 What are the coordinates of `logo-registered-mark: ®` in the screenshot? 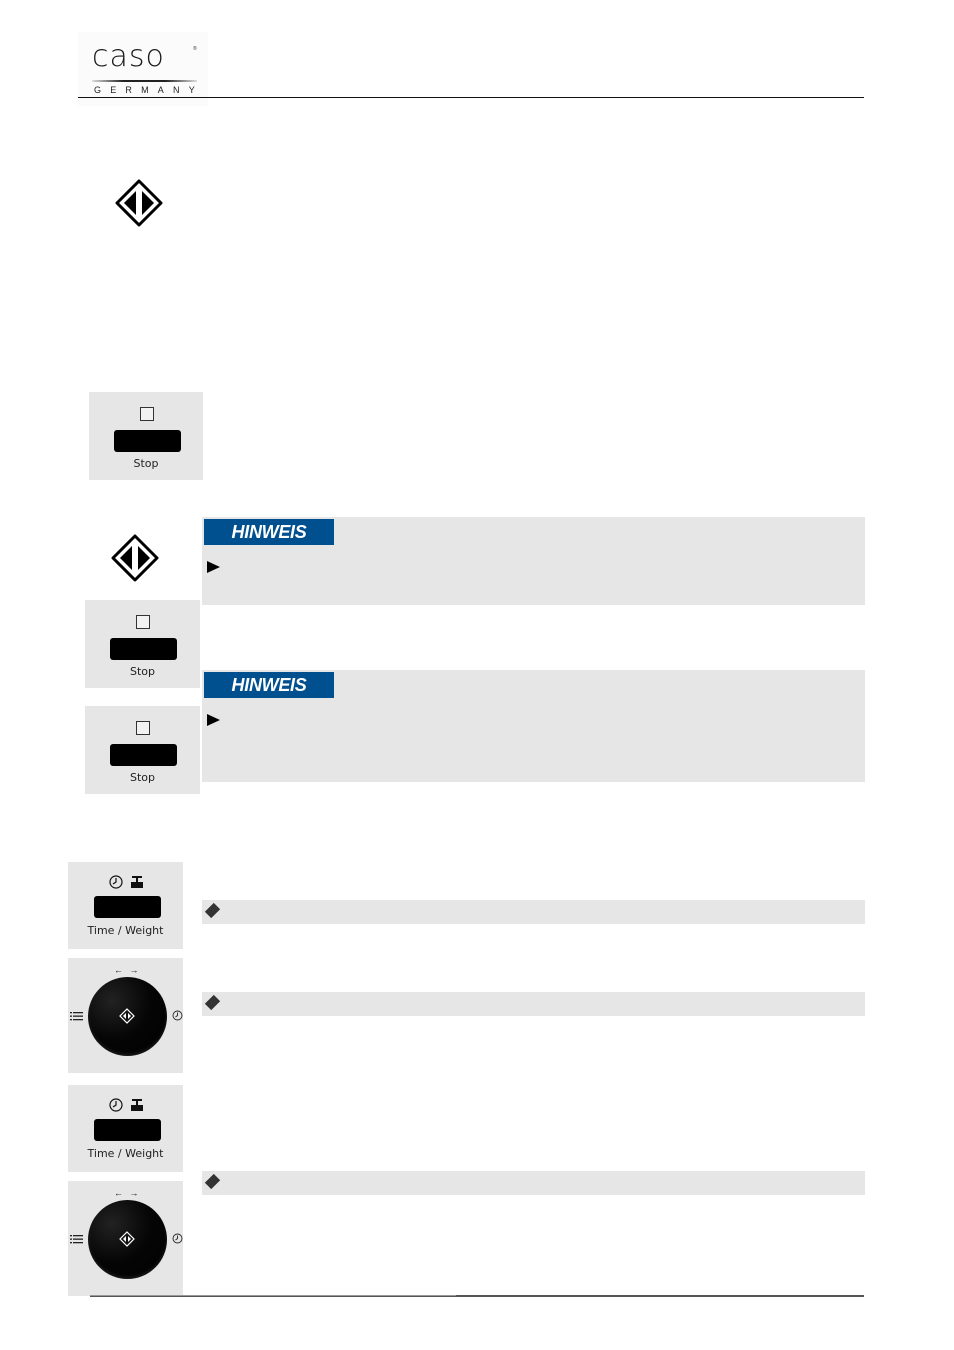 It's located at (195, 49).